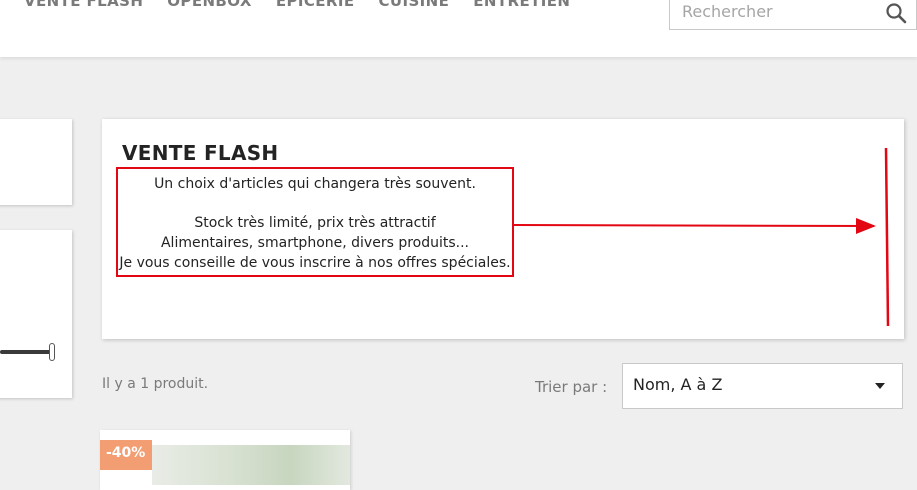 Image resolution: width=917 pixels, height=490 pixels. Describe the element at coordinates (880, 386) in the screenshot. I see `caret-down-icon` at that location.